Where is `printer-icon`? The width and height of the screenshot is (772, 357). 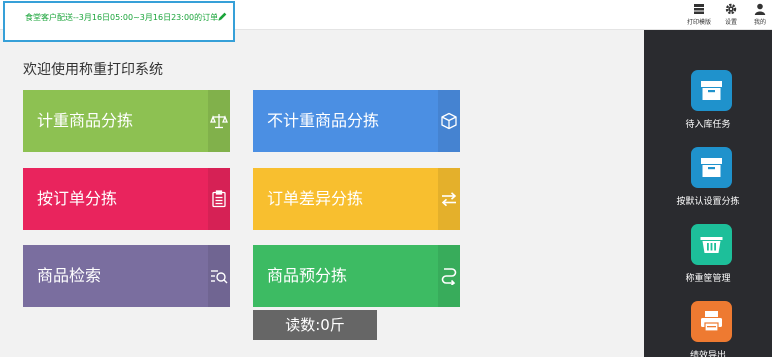 printer-icon is located at coordinates (711, 321).